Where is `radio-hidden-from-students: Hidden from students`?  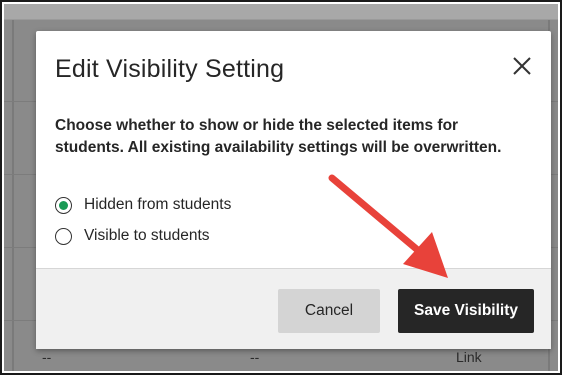 radio-hidden-from-students: Hidden from students is located at coordinates (143, 205).